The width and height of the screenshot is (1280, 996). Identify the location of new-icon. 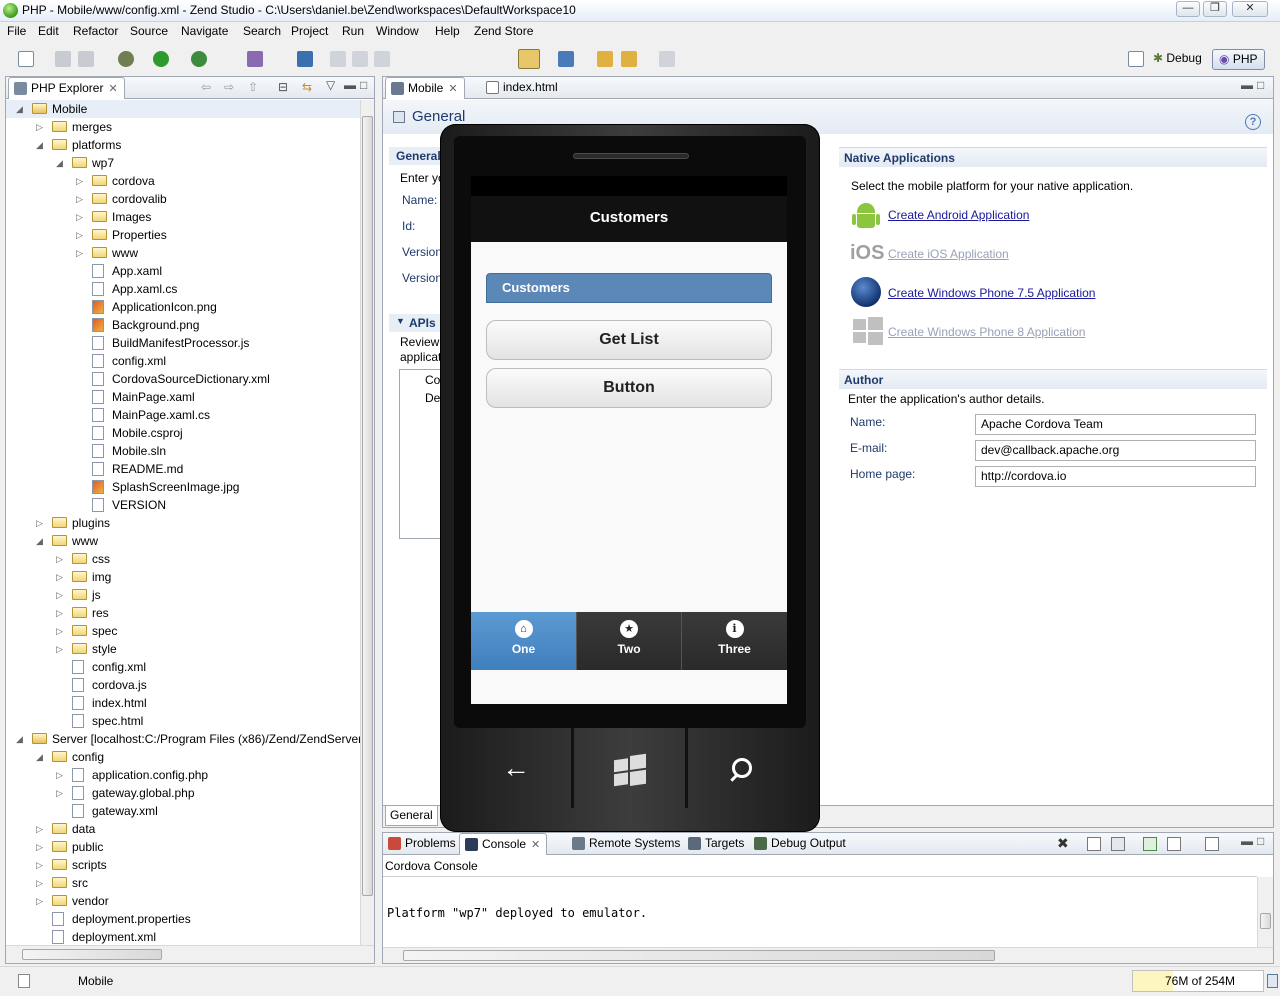
(26, 59).